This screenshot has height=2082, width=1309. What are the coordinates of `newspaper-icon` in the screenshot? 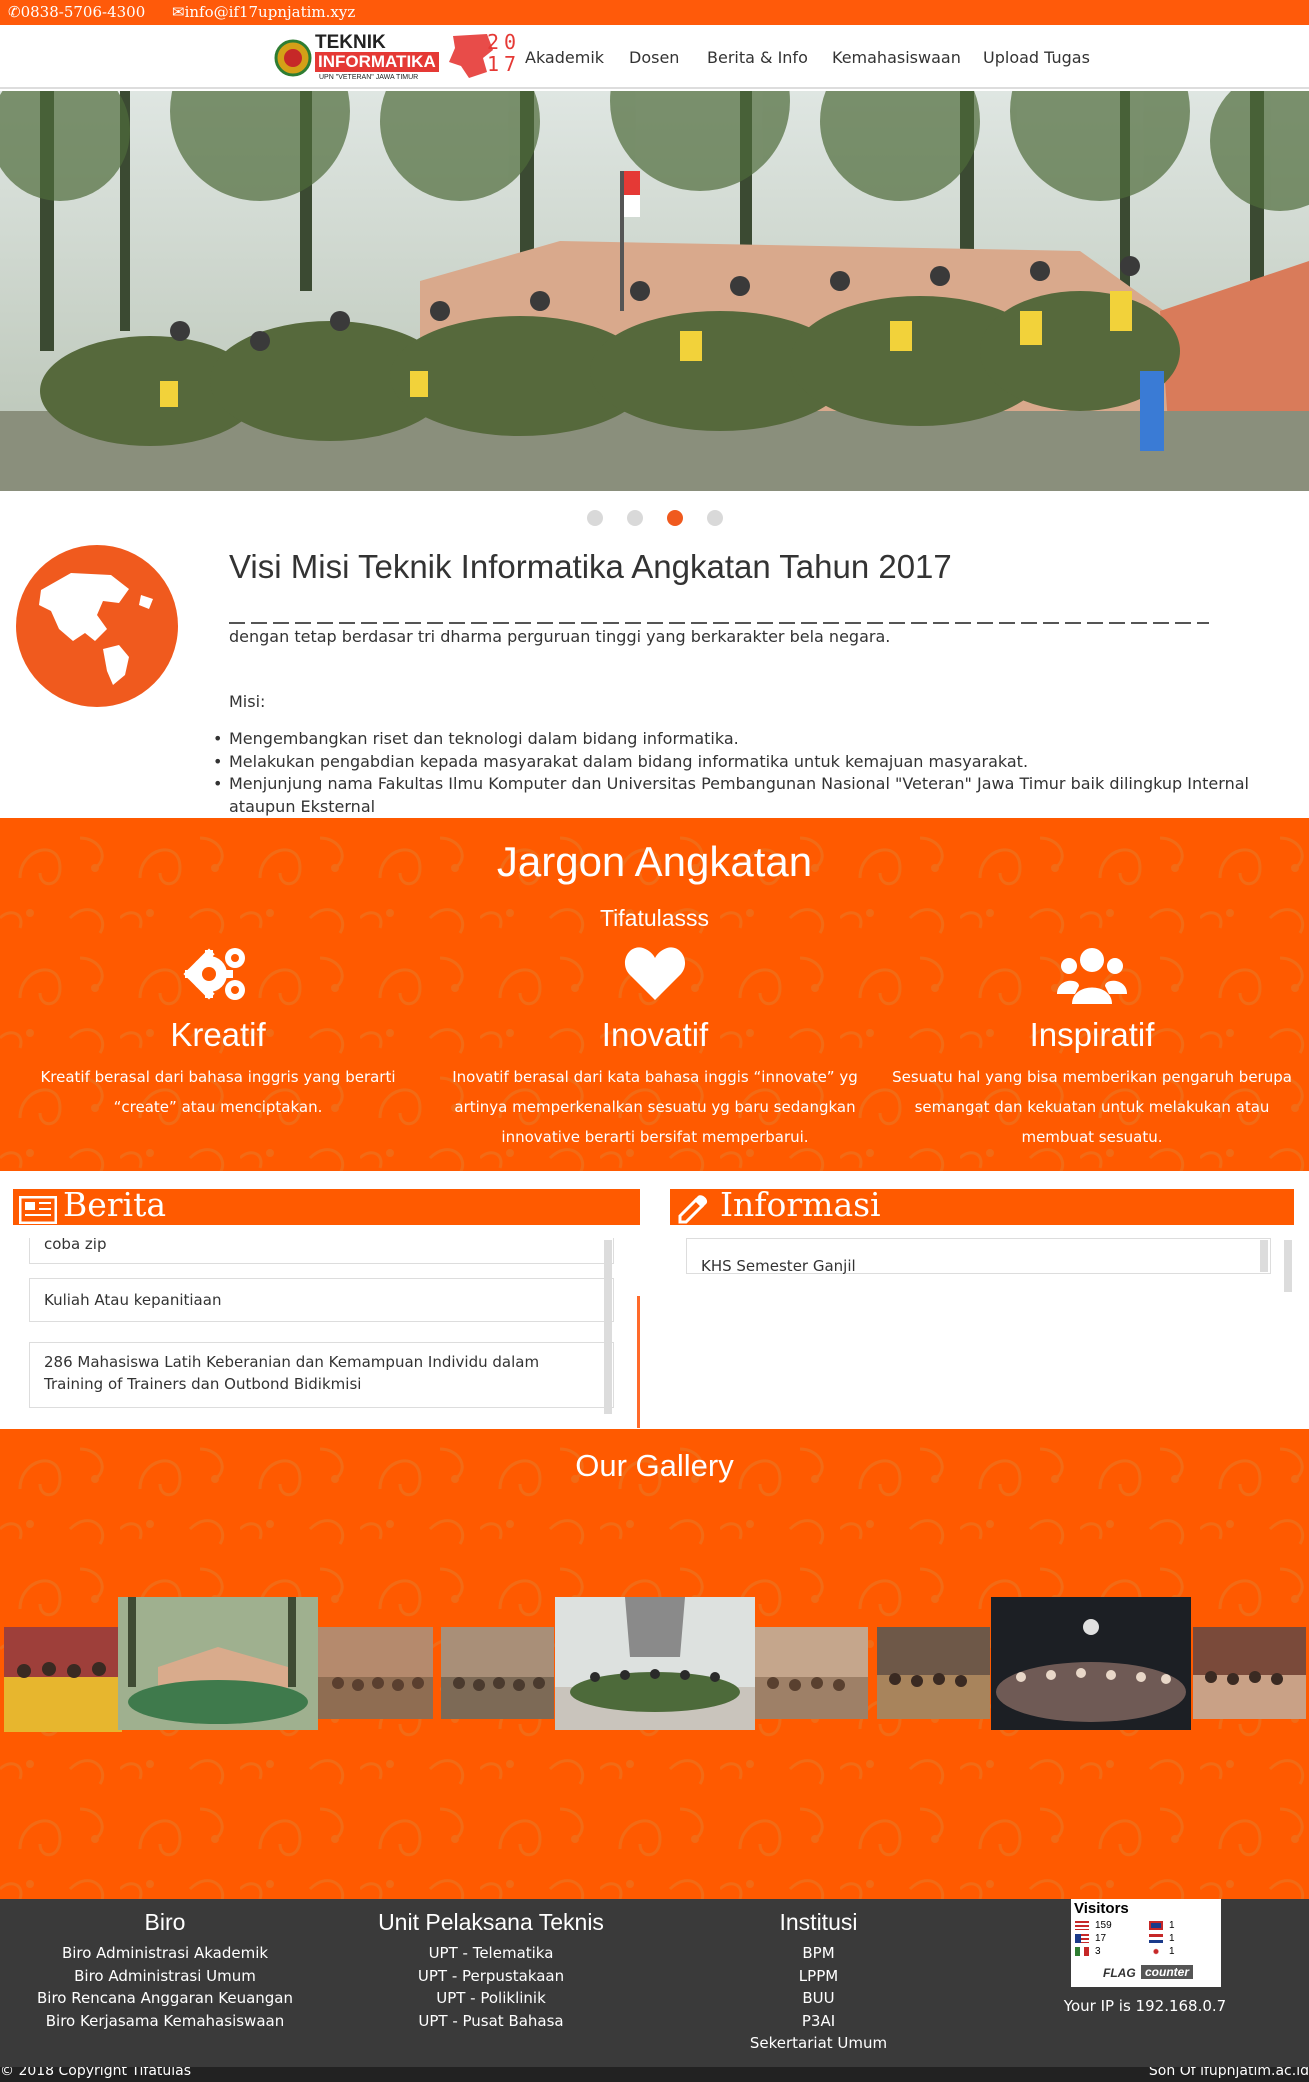 It's located at (38, 1212).